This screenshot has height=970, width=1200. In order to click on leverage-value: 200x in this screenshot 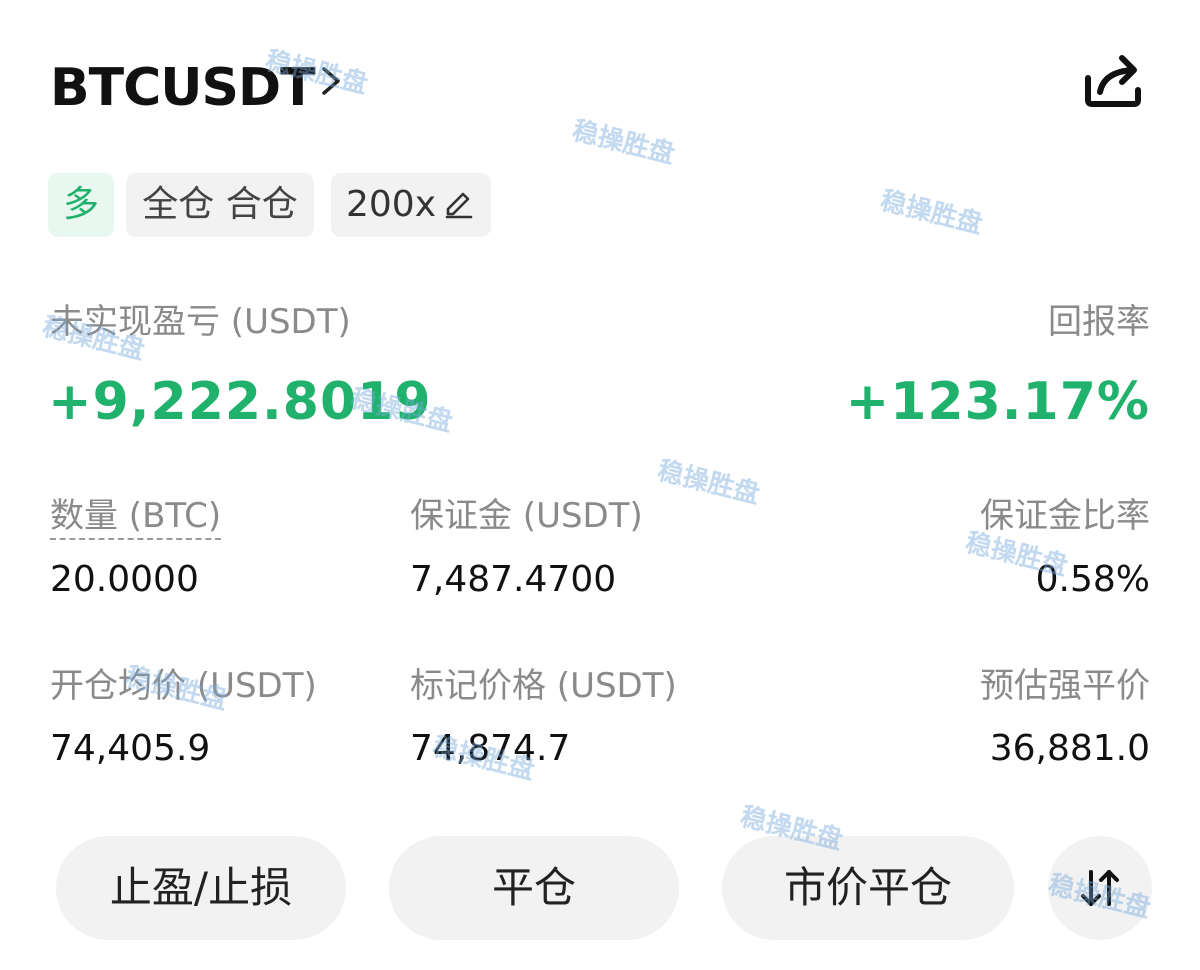, I will do `click(391, 204)`.